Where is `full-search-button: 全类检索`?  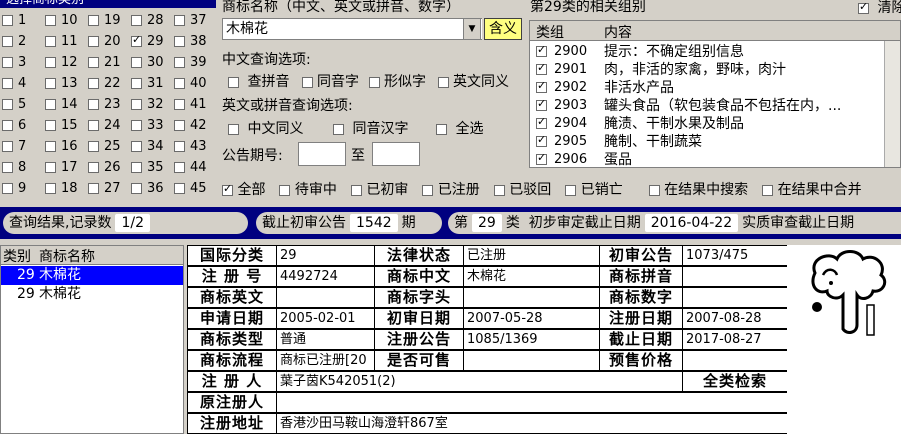 full-search-button: 全类检索 is located at coordinates (735, 381).